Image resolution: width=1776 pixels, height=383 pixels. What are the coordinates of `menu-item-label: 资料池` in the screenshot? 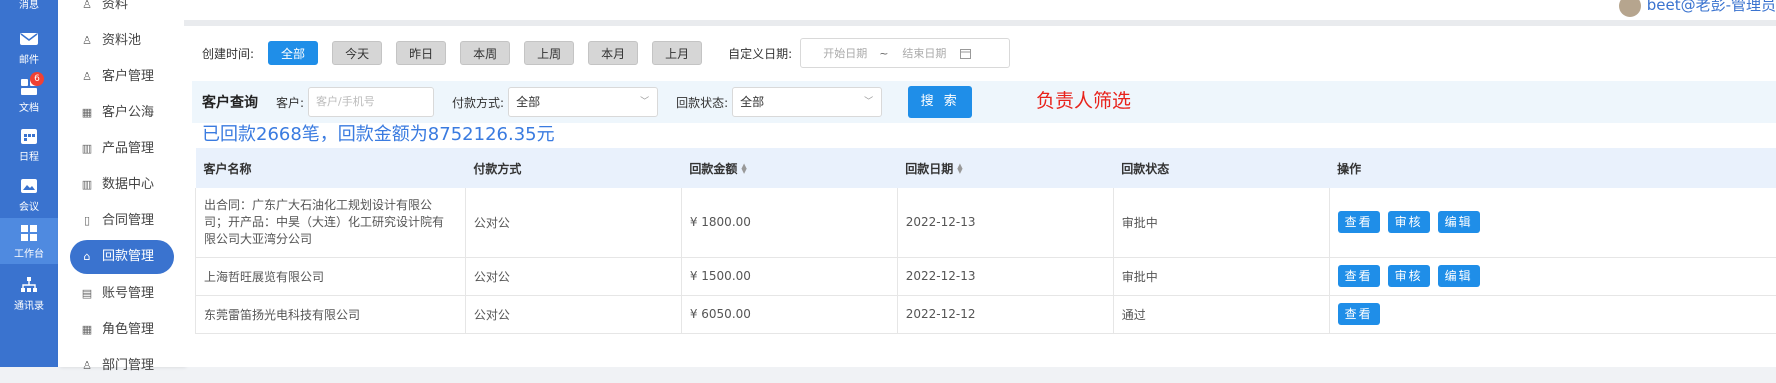 It's located at (121, 40).